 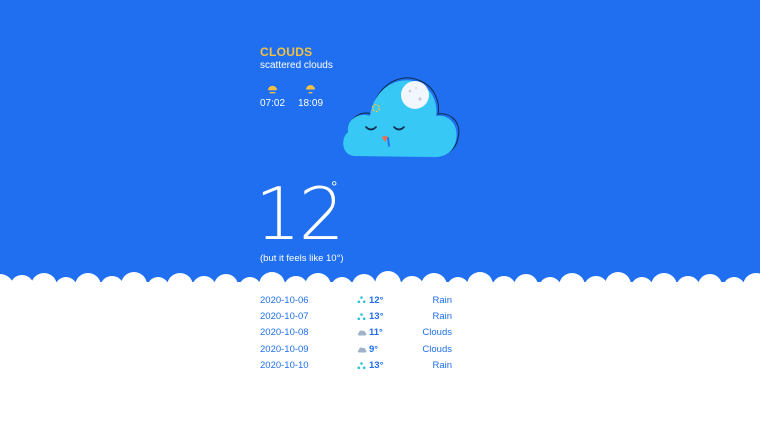 I want to click on forecast-row: 2020-10-07 13° Rain, so click(x=360, y=316).